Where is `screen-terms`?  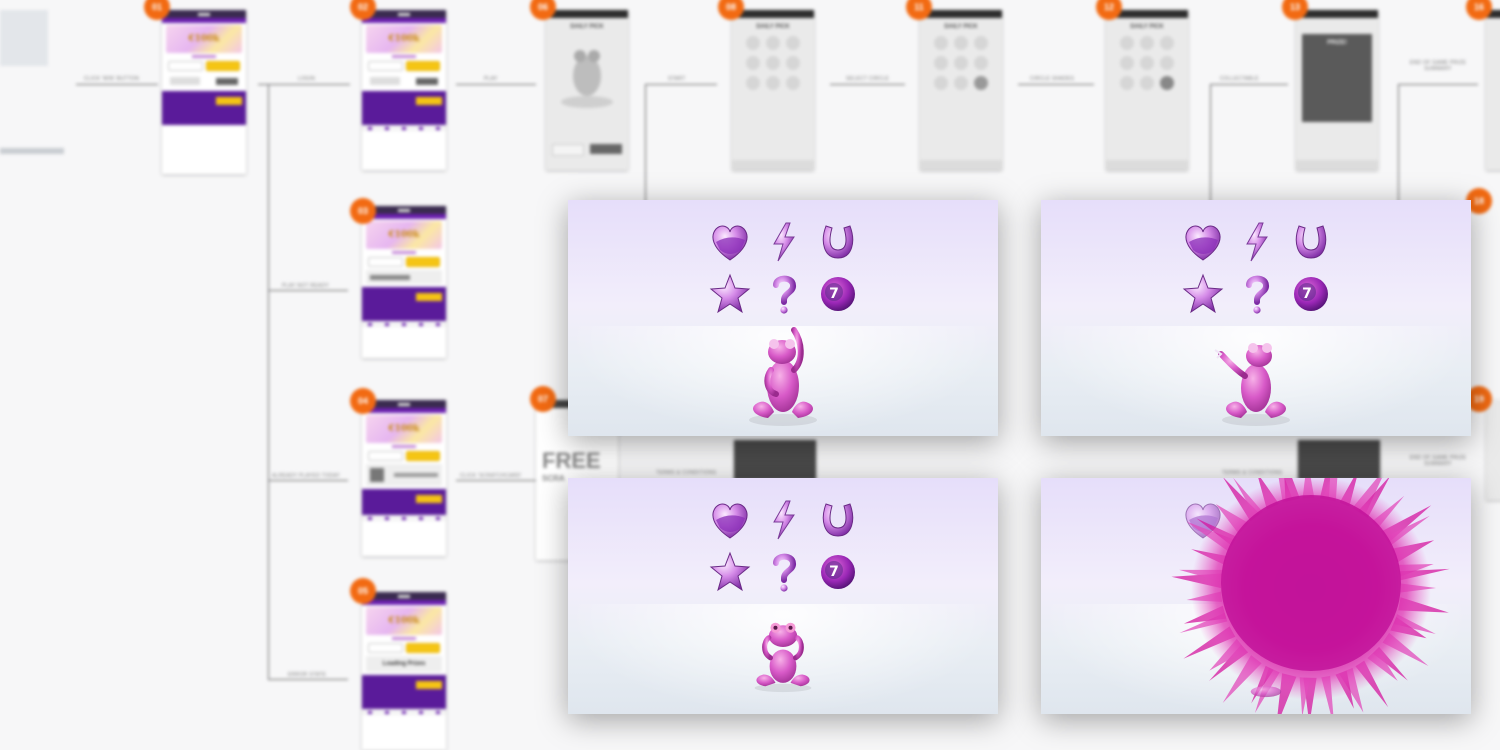
screen-terms is located at coordinates (775, 460).